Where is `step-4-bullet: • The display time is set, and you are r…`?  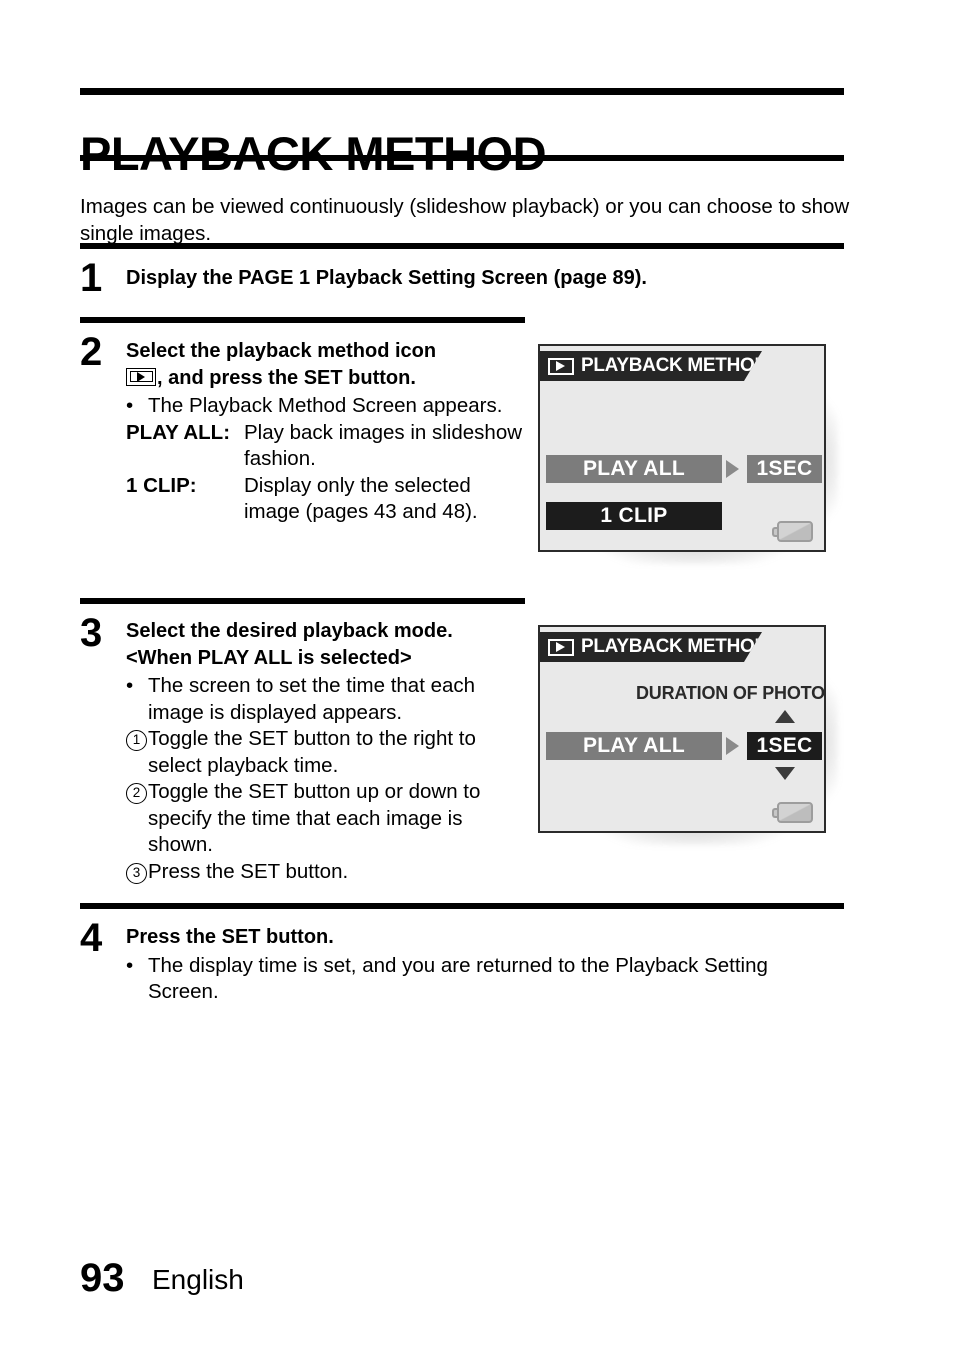 step-4-bullet: • The display time is set, and you are r… is located at coordinates (485, 979).